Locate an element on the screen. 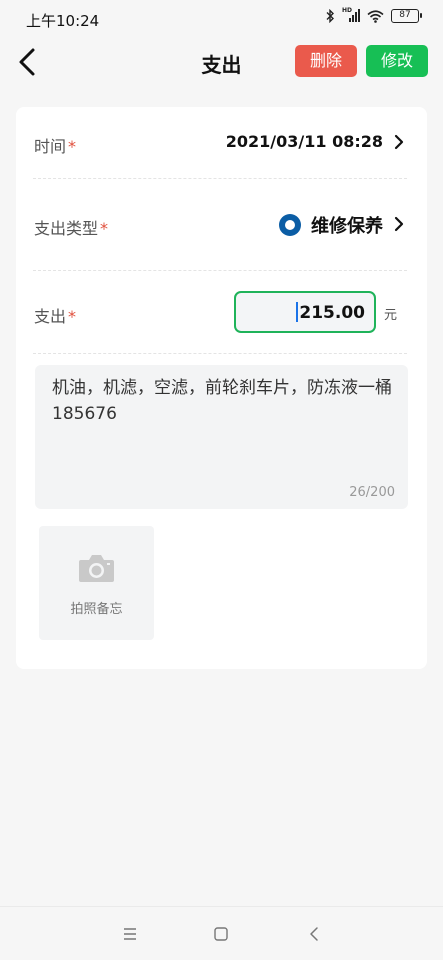  system-nav-bar is located at coordinates (221, 933).